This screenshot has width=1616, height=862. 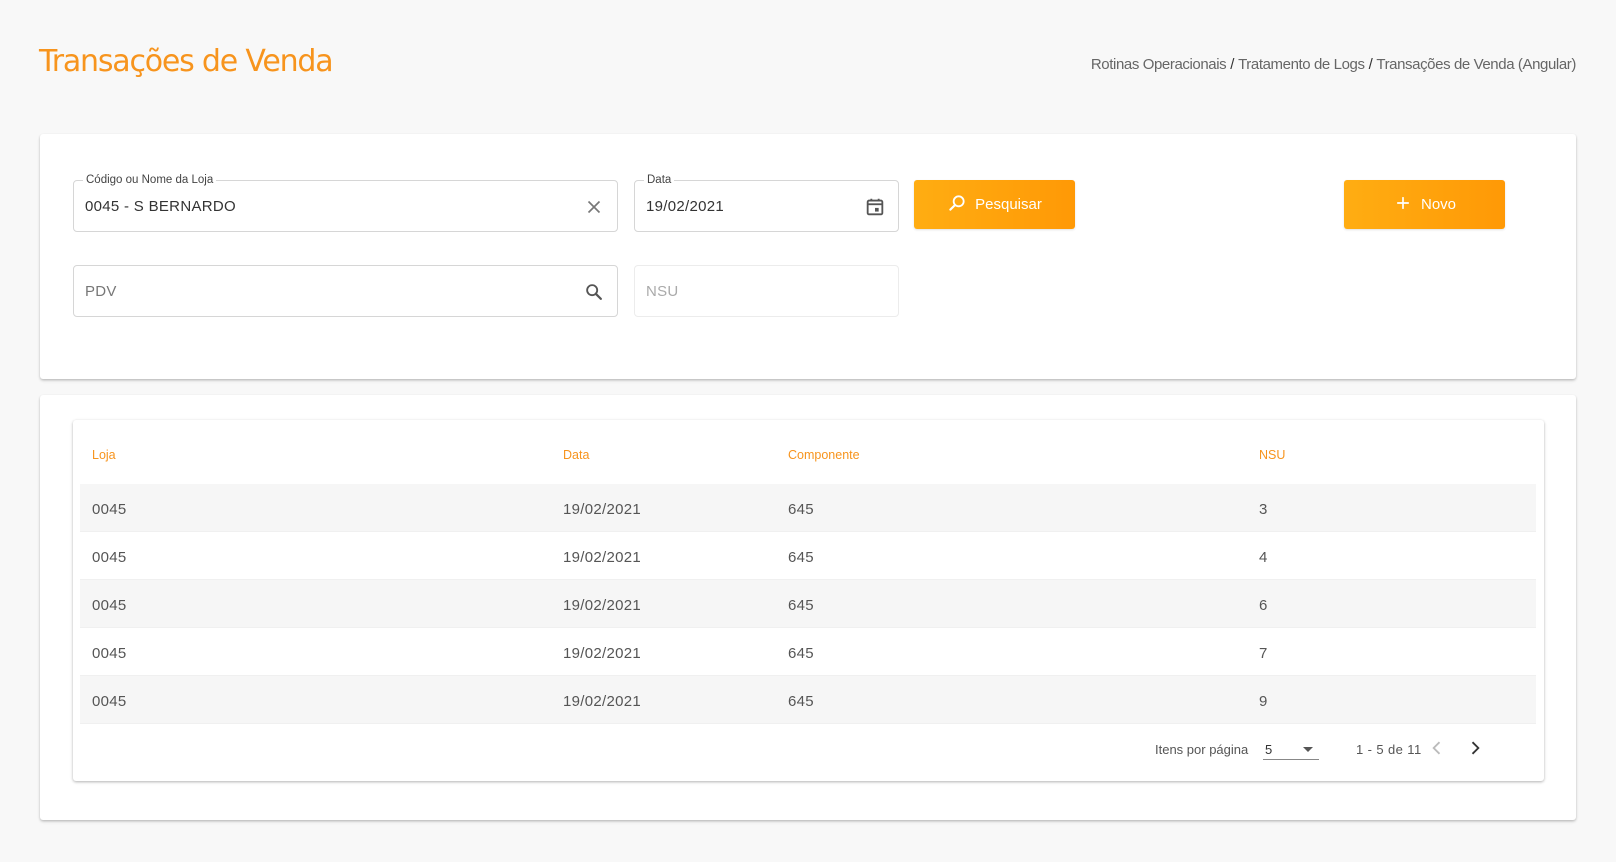 What do you see at coordinates (150, 180) in the screenshot?
I see `store-field-label: Código ou Nome da Loja` at bounding box center [150, 180].